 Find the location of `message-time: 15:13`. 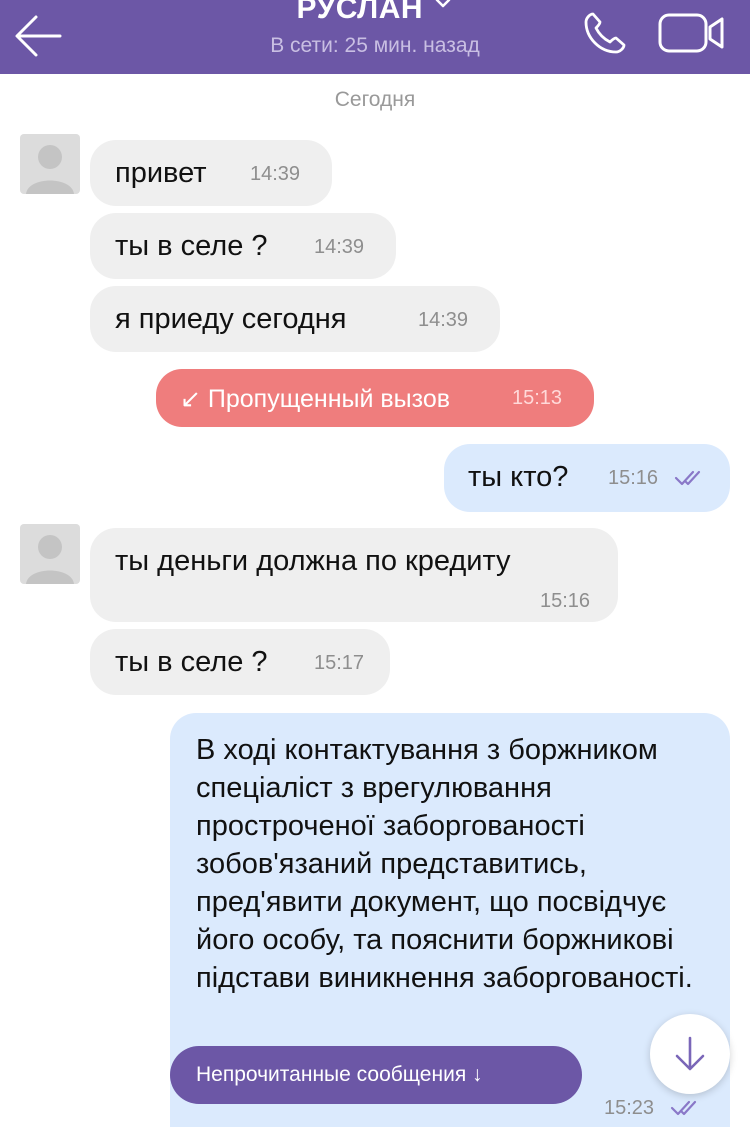

message-time: 15:13 is located at coordinates (537, 398).